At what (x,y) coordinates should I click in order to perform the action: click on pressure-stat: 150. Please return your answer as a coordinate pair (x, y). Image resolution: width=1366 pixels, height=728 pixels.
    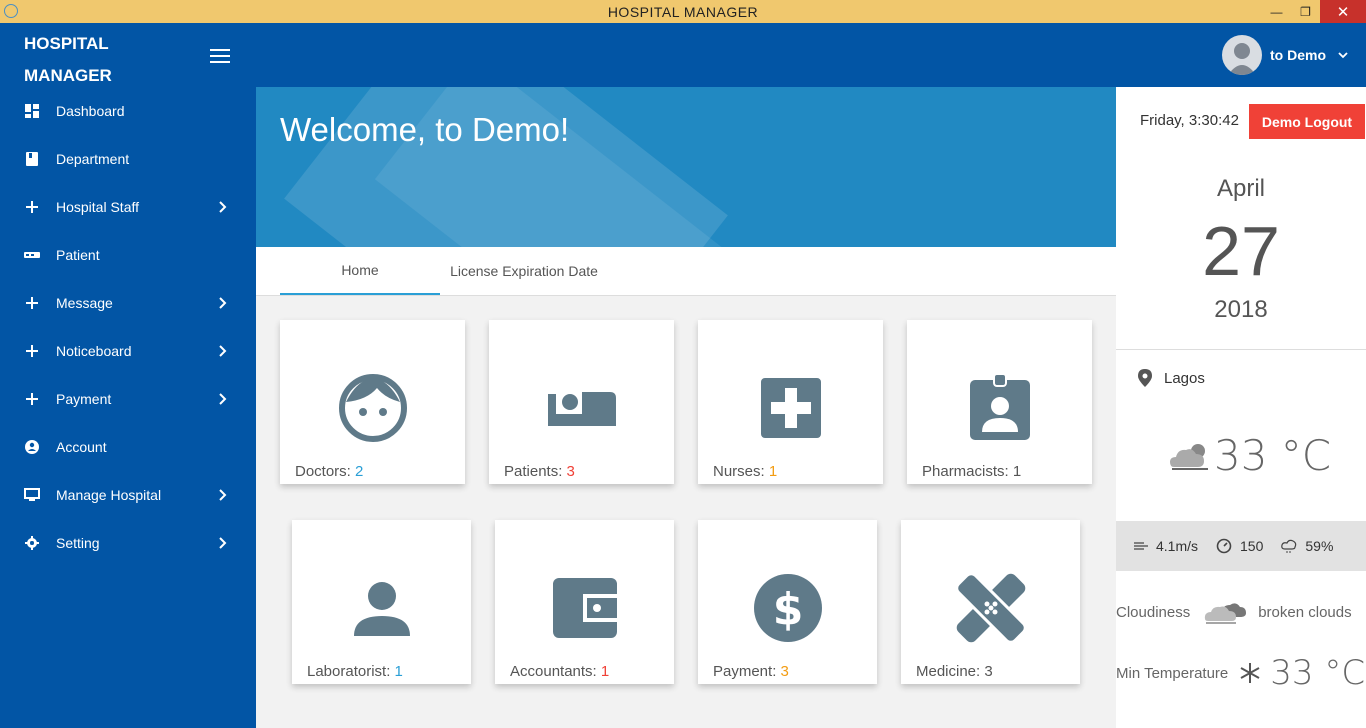
    Looking at the image, I should click on (1239, 546).